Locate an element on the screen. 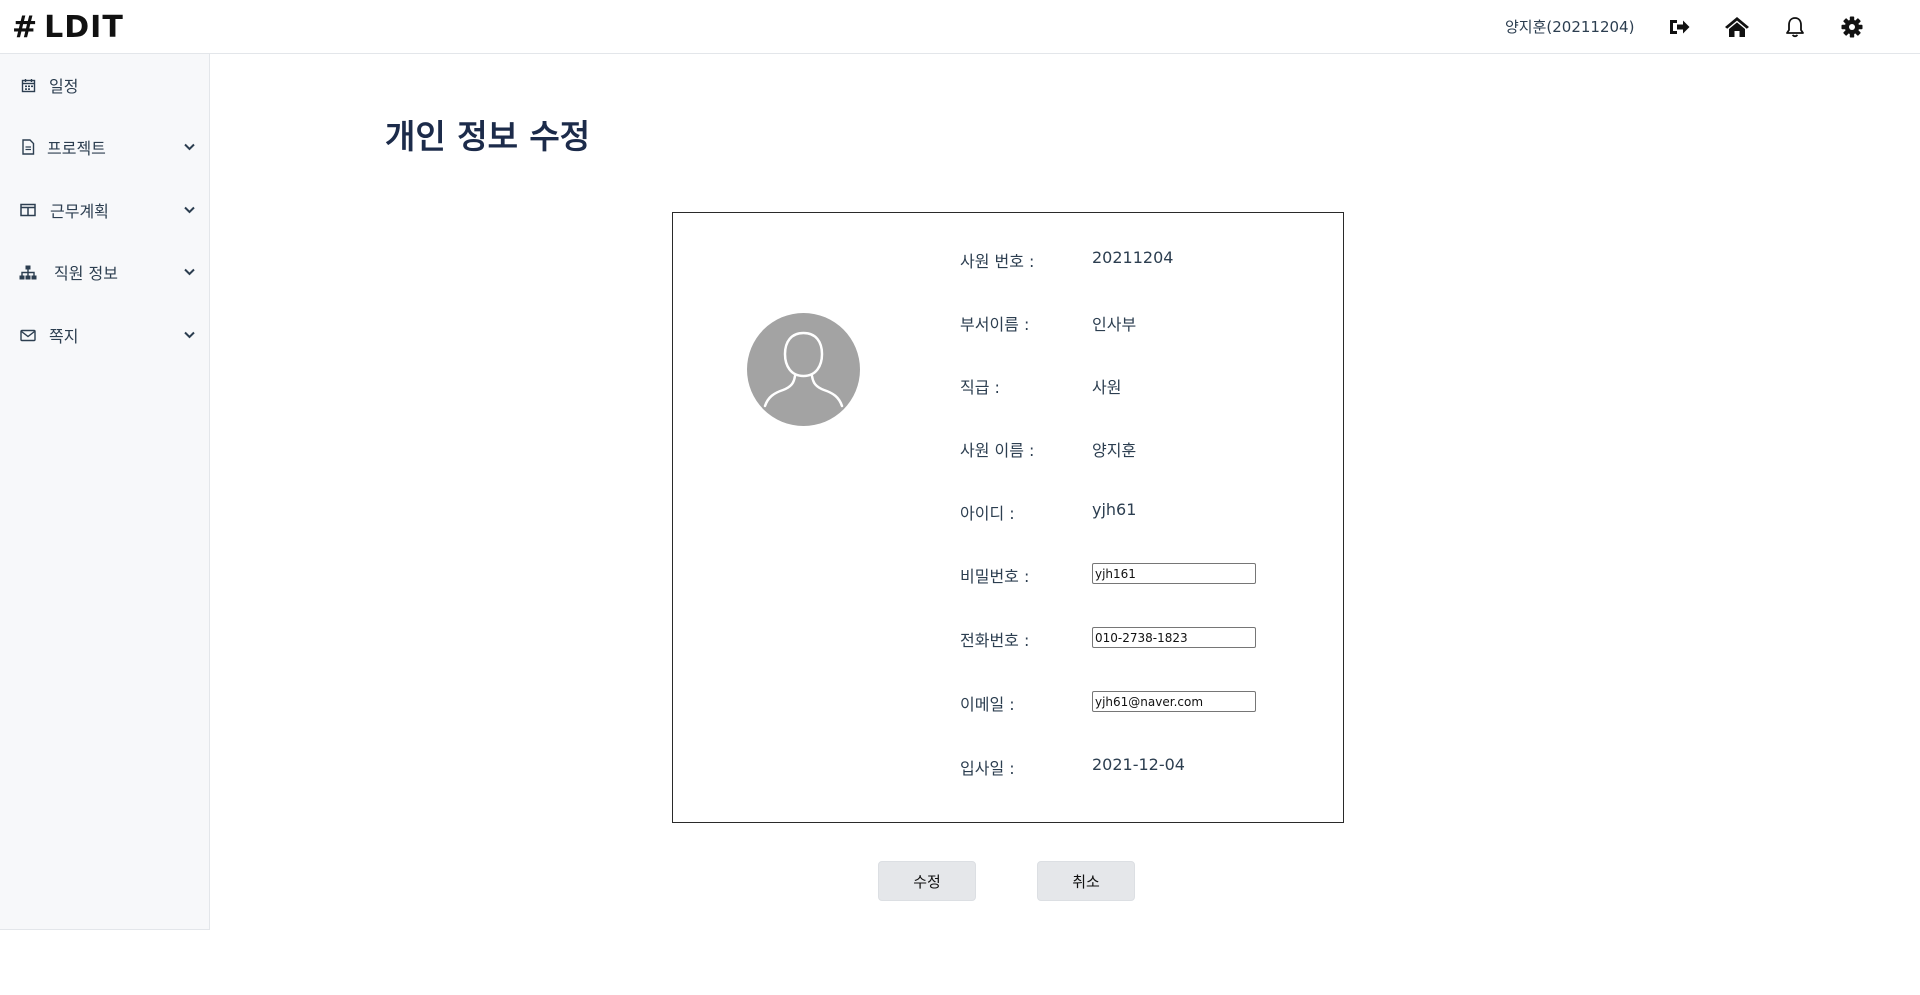 The image size is (1920, 995). employee-name-label: 사원 이름 : is located at coordinates (997, 450).